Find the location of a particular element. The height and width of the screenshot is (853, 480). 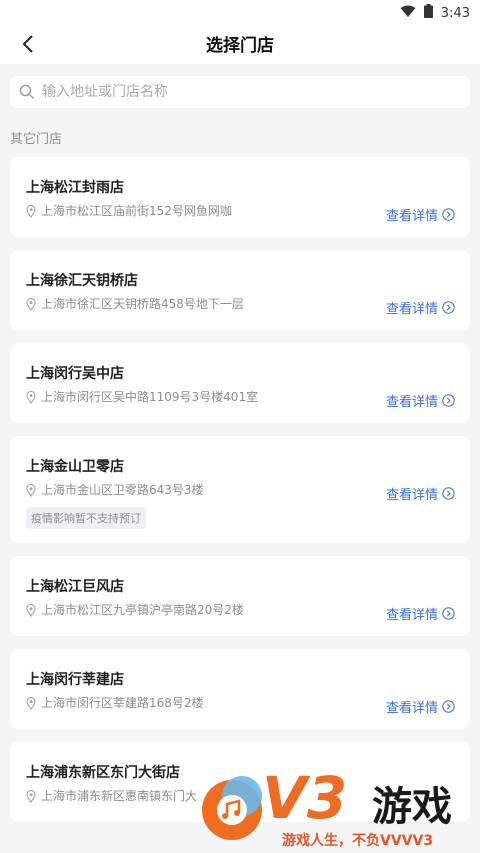

page-title: 选择门店 is located at coordinates (240, 46).